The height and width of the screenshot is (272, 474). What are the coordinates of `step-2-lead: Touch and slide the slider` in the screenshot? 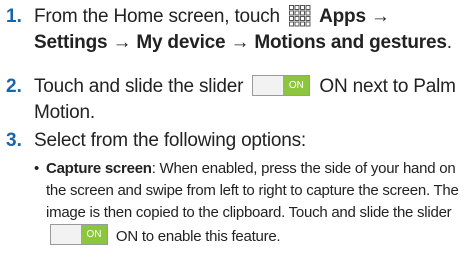 It's located at (139, 86).